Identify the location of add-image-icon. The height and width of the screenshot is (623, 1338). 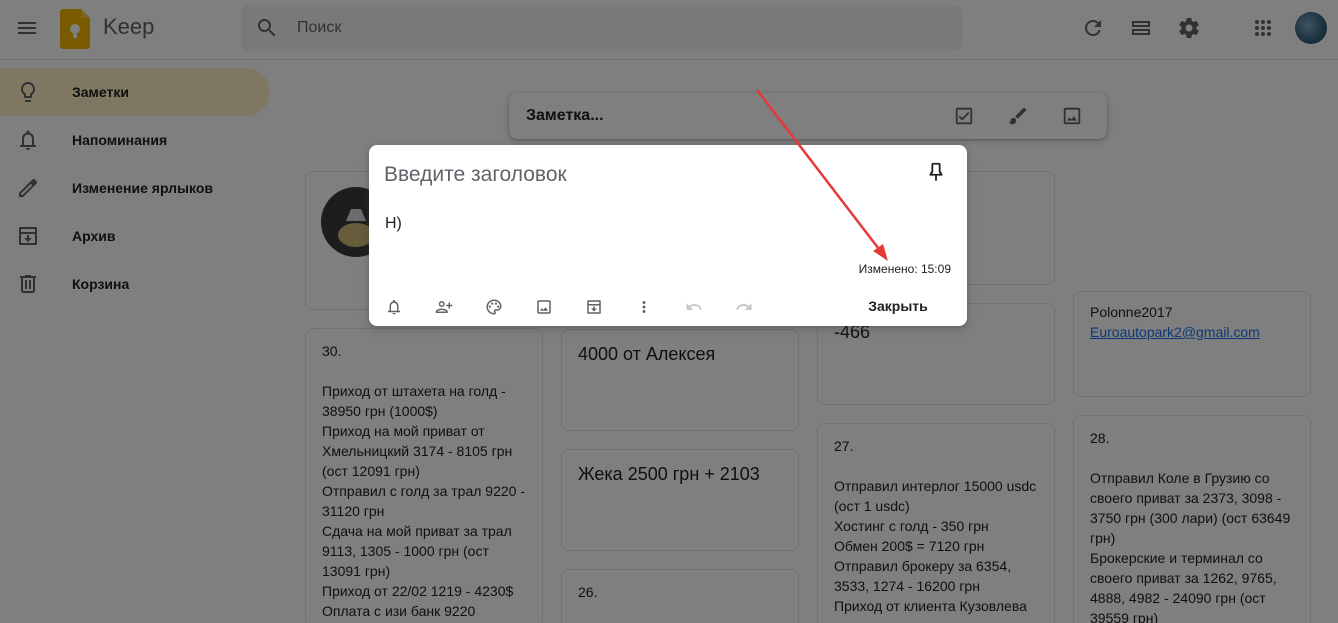
(544, 307).